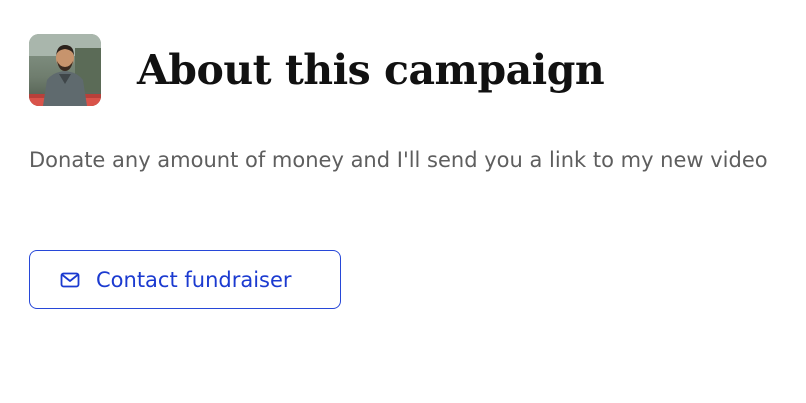 This screenshot has height=403, width=806. I want to click on mail-icon, so click(70, 279).